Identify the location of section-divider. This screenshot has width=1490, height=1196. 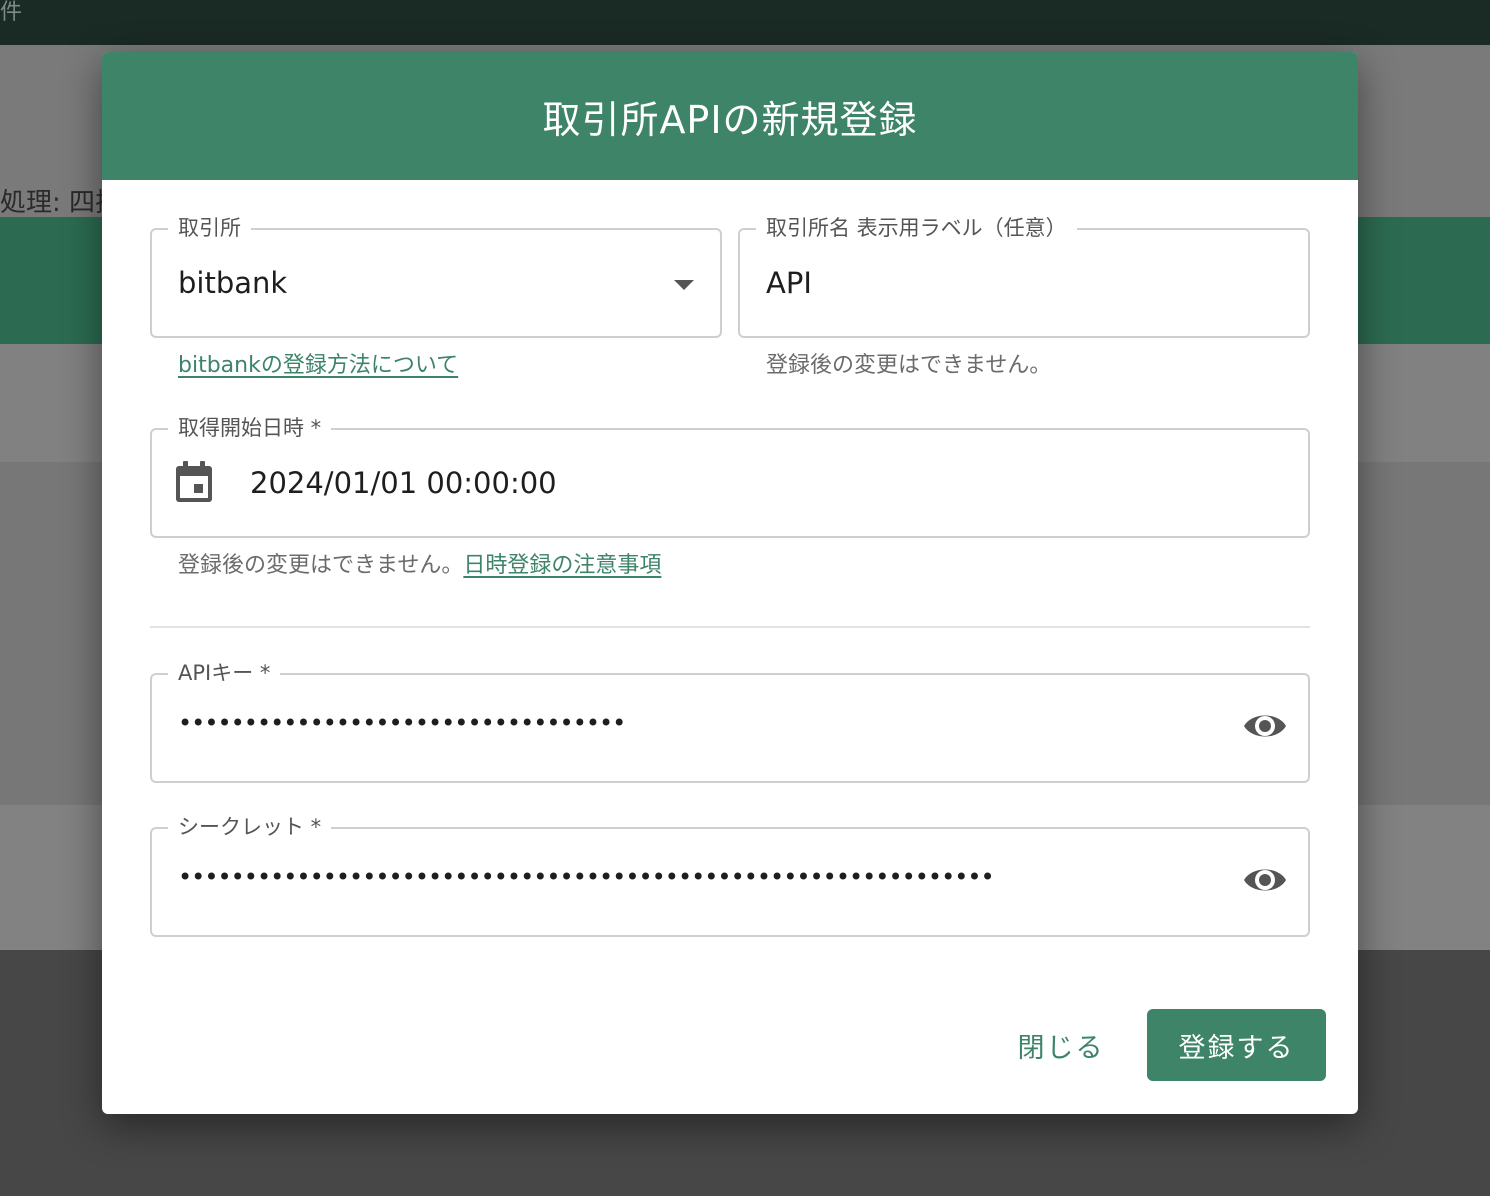
(730, 627).